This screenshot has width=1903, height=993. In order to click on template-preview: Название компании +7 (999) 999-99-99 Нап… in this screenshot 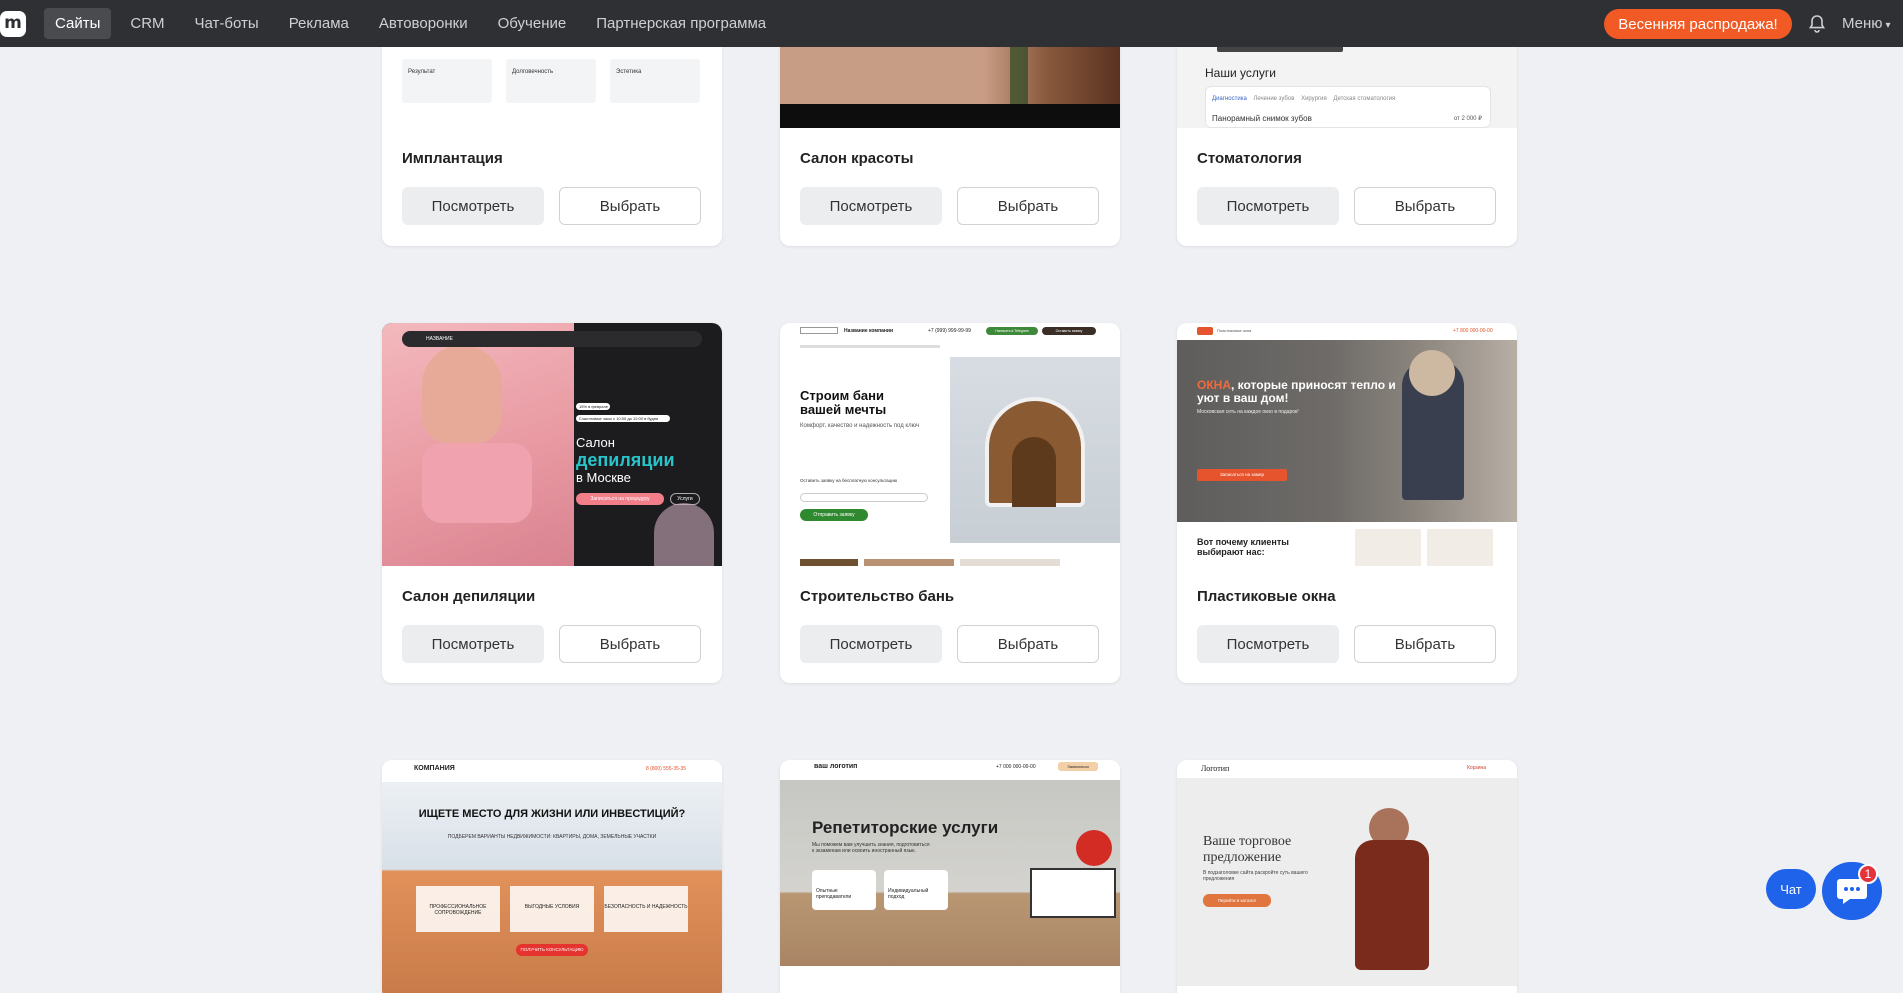, I will do `click(950, 444)`.